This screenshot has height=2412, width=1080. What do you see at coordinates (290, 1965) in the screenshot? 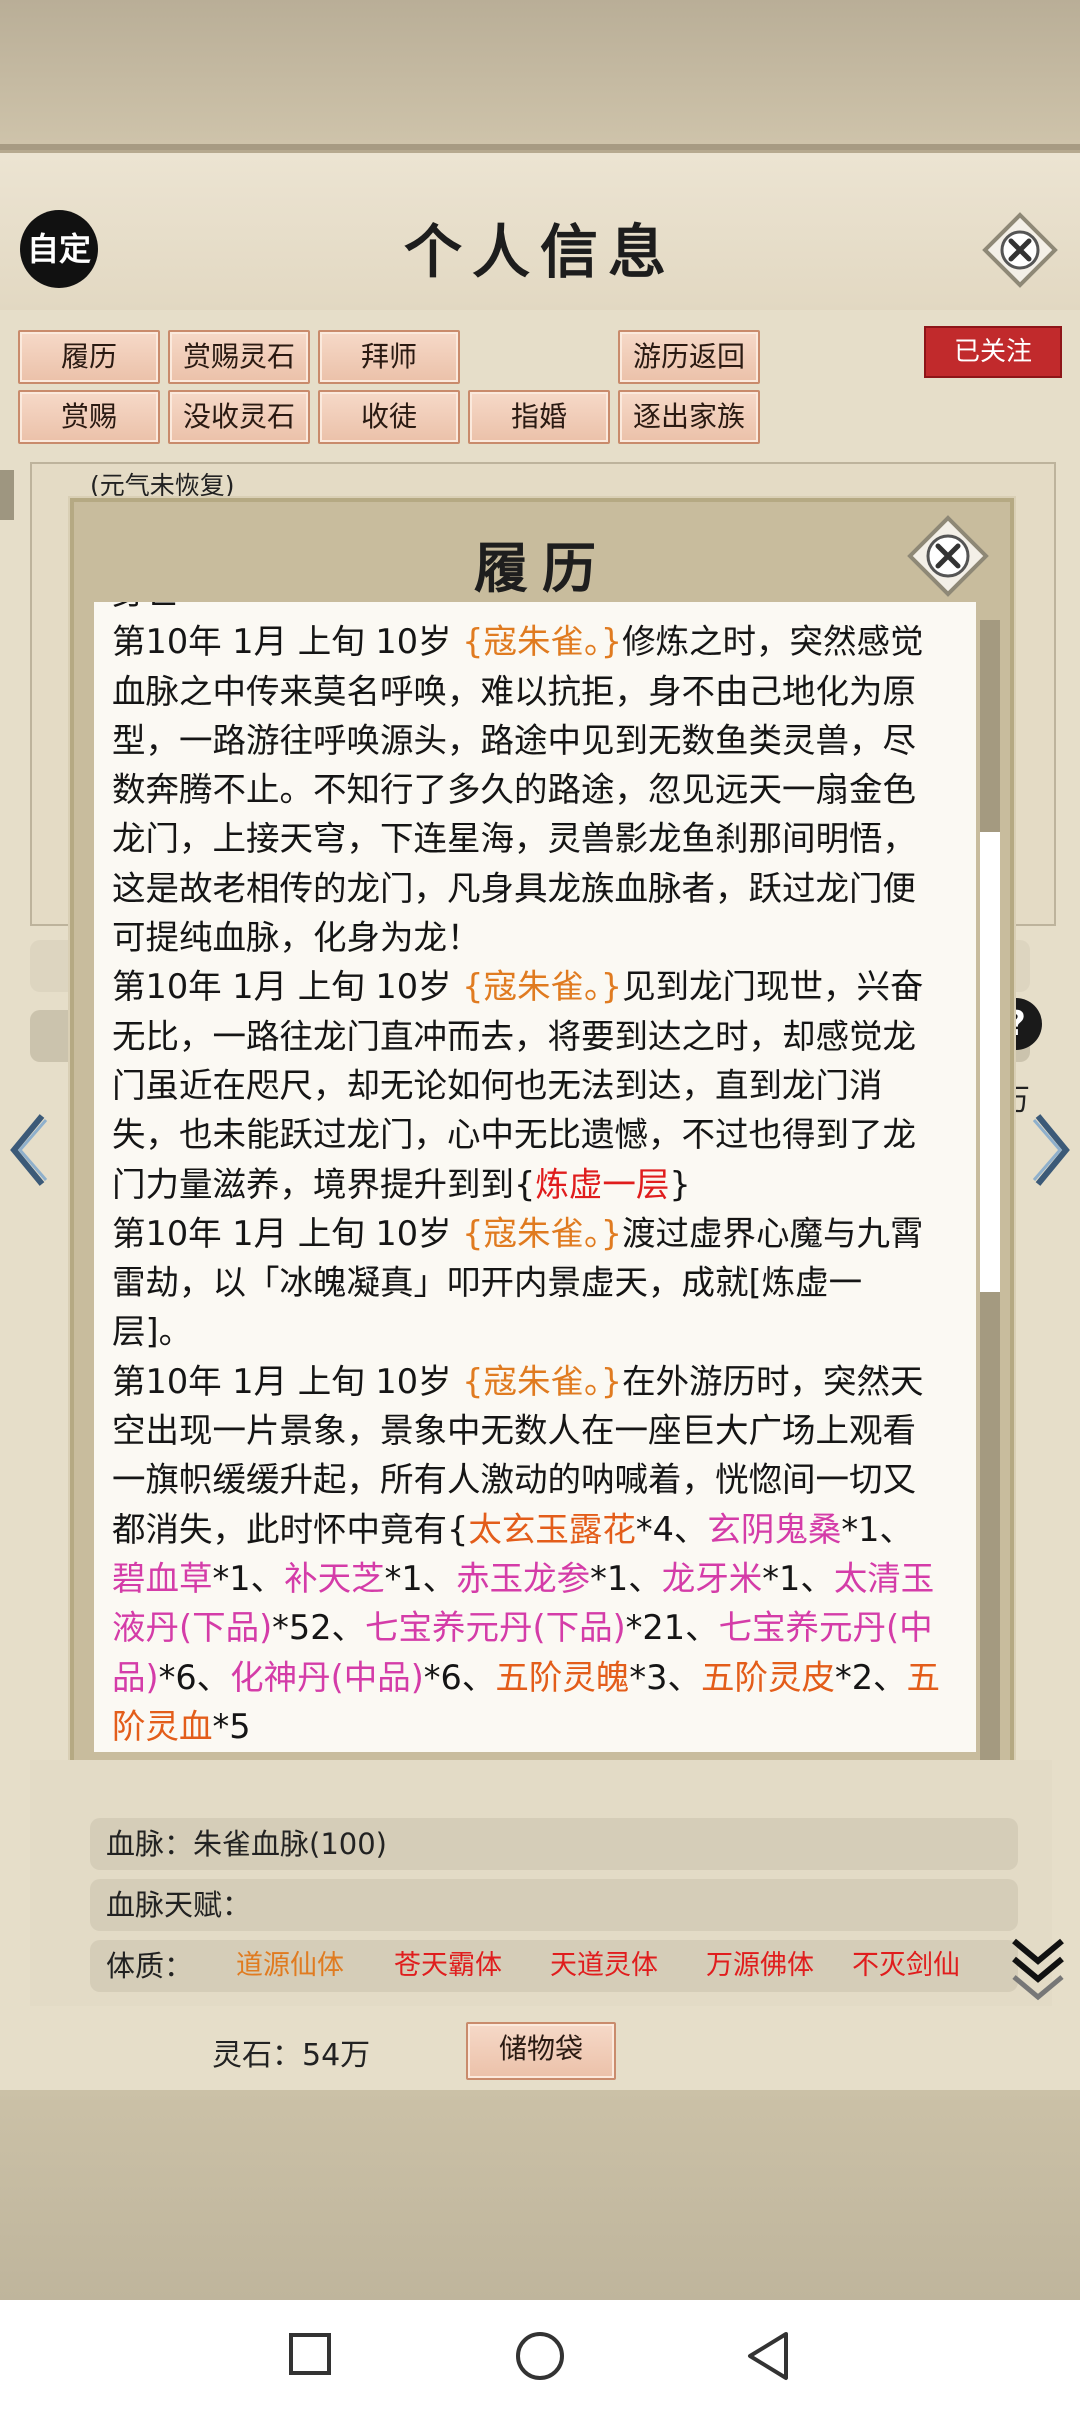
I see `physique-trait: 道源仙体` at bounding box center [290, 1965].